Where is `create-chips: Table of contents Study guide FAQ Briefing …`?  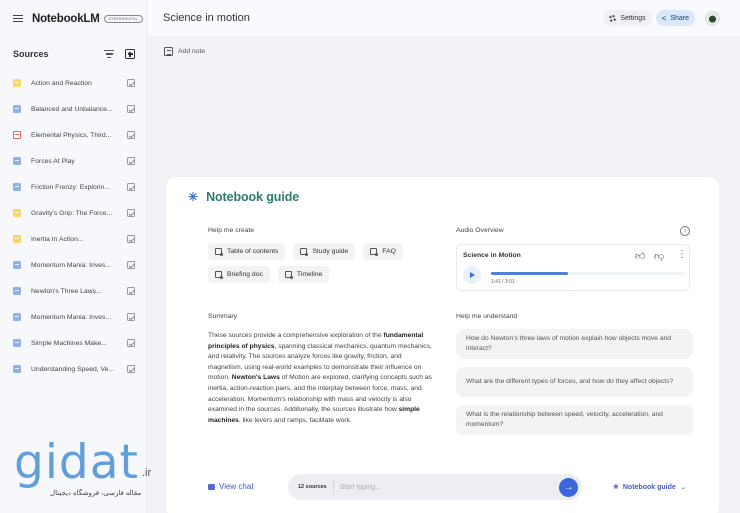
create-chips: Table of contents Study guide FAQ Briefing … is located at coordinates (323, 263).